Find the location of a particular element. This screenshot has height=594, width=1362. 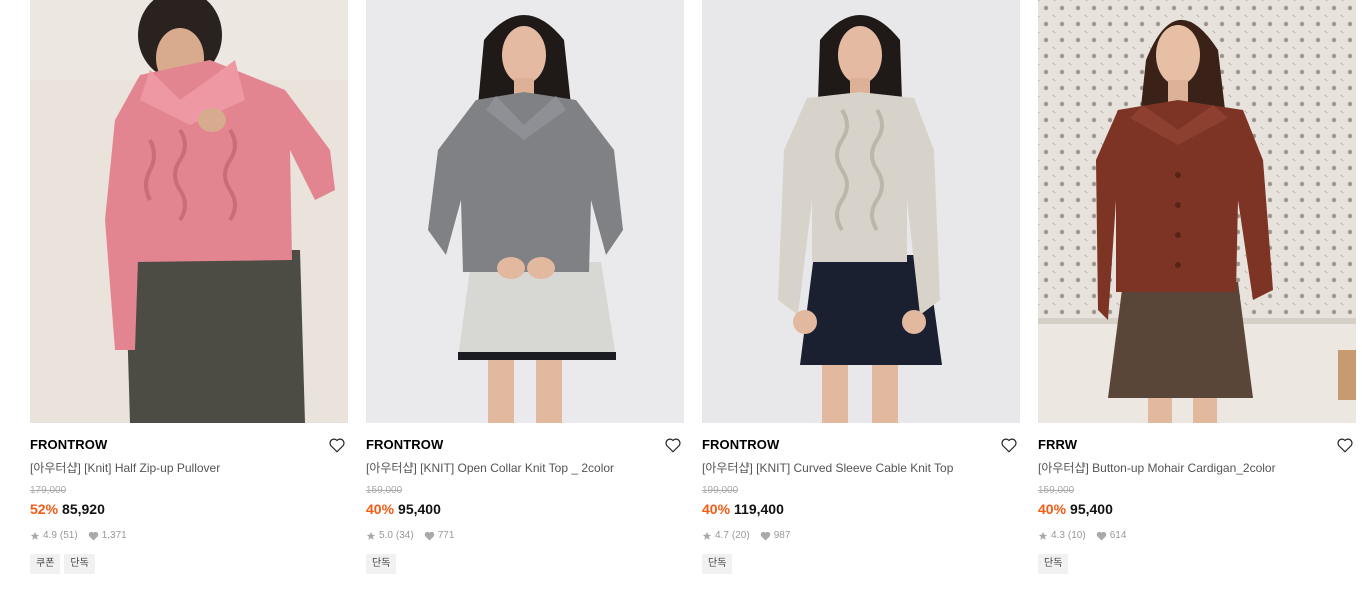

review-count: (51) is located at coordinates (68, 535).